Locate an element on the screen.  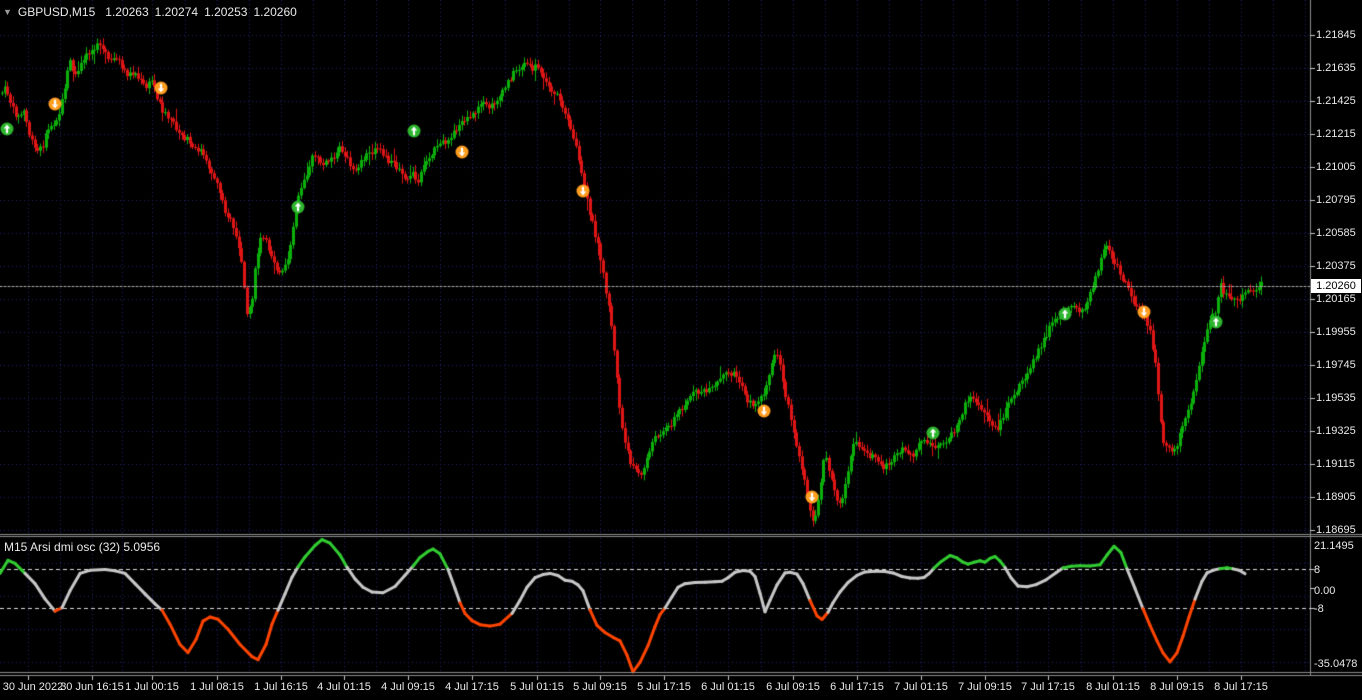
price-axis-label: 1.19535 is located at coordinates (1336, 398).